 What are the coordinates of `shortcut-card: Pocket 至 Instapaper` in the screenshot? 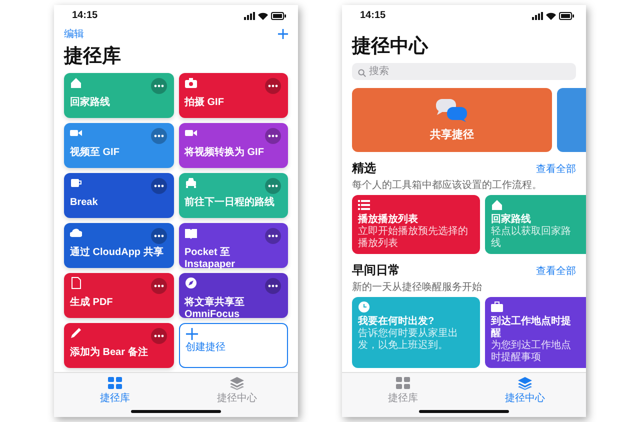 It's located at (233, 245).